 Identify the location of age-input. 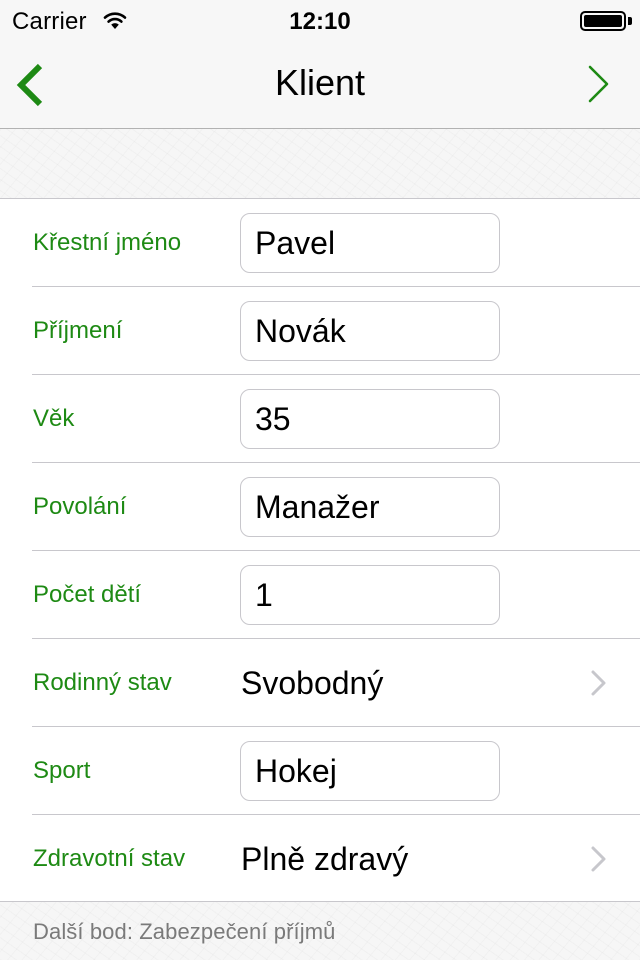
(370, 419).